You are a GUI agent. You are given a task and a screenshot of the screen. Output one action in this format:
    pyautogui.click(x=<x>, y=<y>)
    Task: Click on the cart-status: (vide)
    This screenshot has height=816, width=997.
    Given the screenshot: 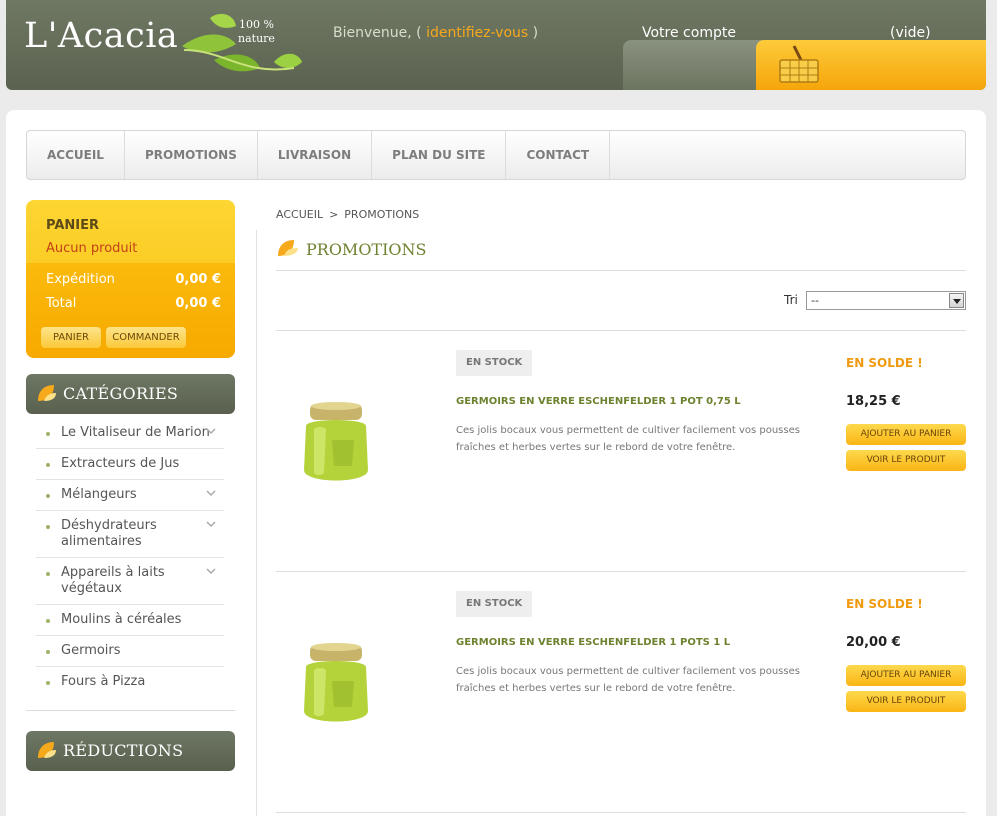 What is the action you would take?
    pyautogui.click(x=910, y=33)
    